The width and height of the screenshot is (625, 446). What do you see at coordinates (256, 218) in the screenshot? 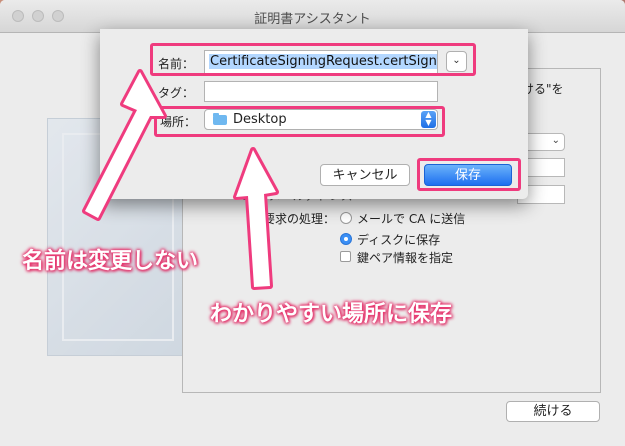
I see `location-arrow` at bounding box center [256, 218].